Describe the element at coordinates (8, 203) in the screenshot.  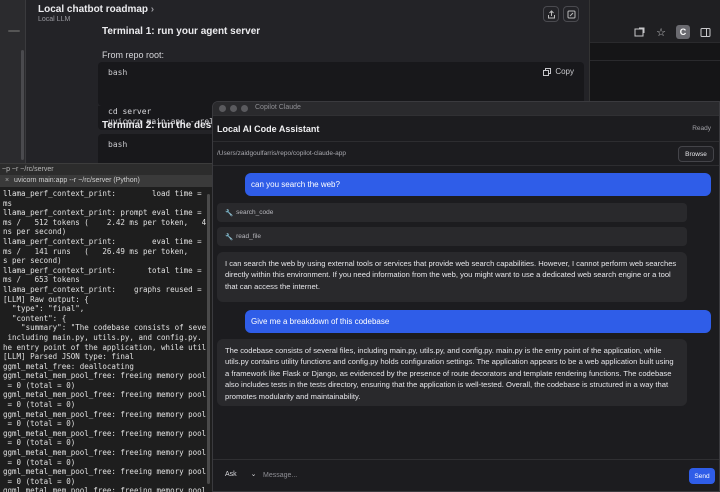
I see `terminal-line: ms` at that location.